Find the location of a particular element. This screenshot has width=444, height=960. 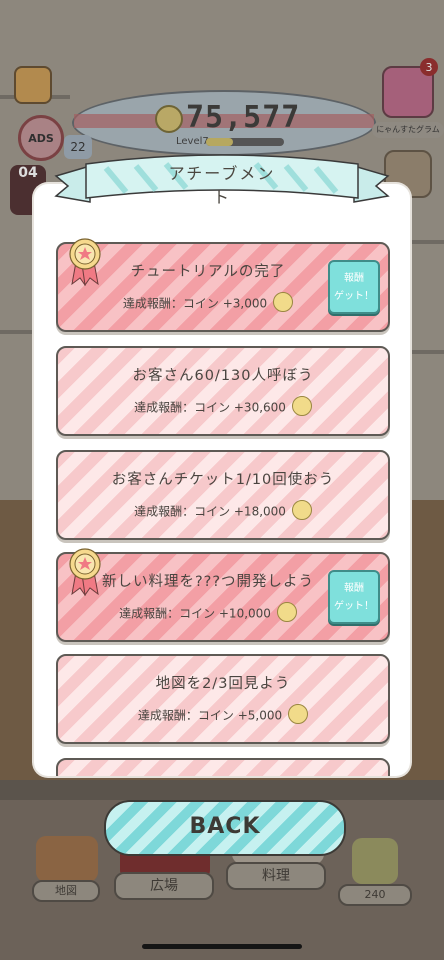

achievement-card: お客さん60/130人呼ぼう 達成報酬：コイン +30,600 is located at coordinates (223, 391).